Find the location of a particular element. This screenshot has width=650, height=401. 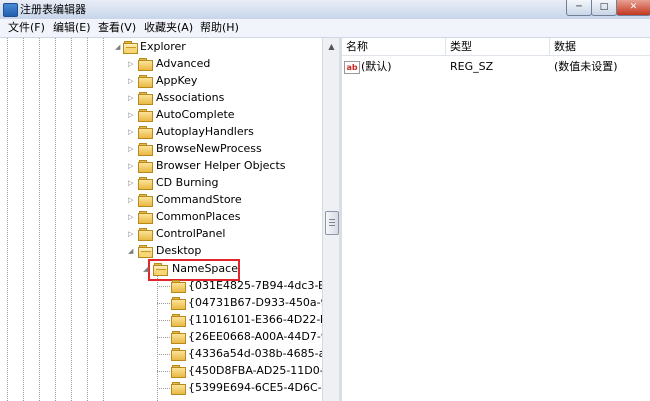

tree-item-label: BrowseNewProcess is located at coordinates (209, 148).